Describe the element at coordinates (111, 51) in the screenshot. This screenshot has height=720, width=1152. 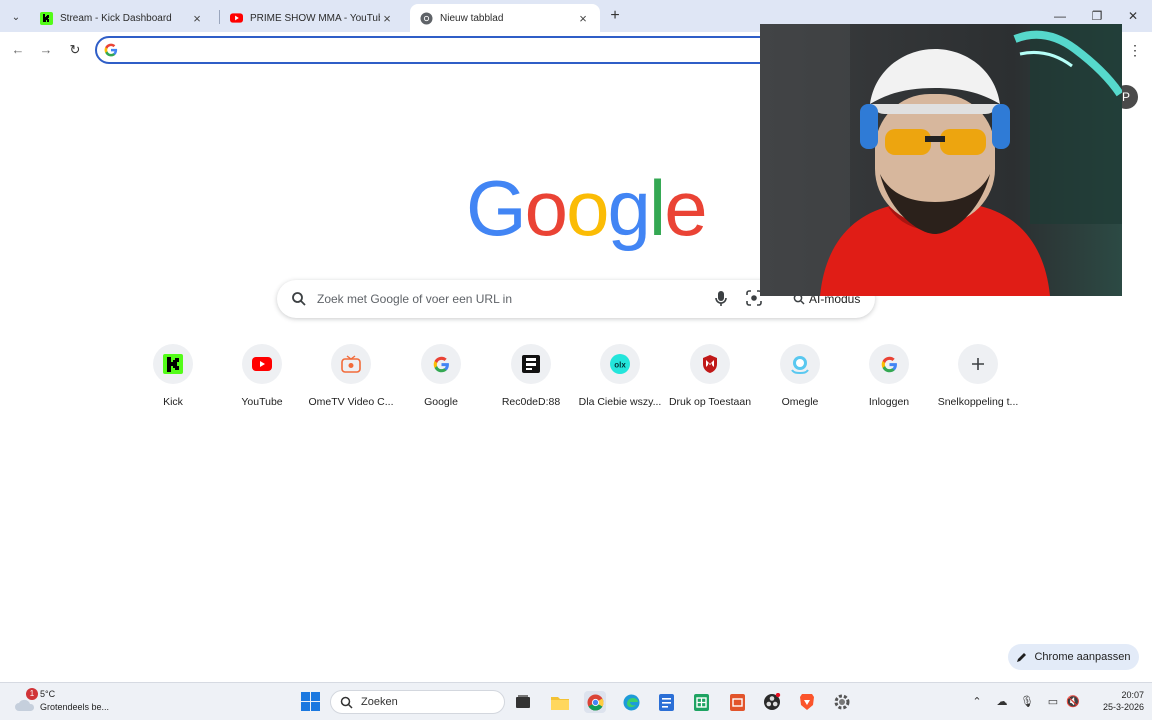
I see `google-g-icon` at that location.